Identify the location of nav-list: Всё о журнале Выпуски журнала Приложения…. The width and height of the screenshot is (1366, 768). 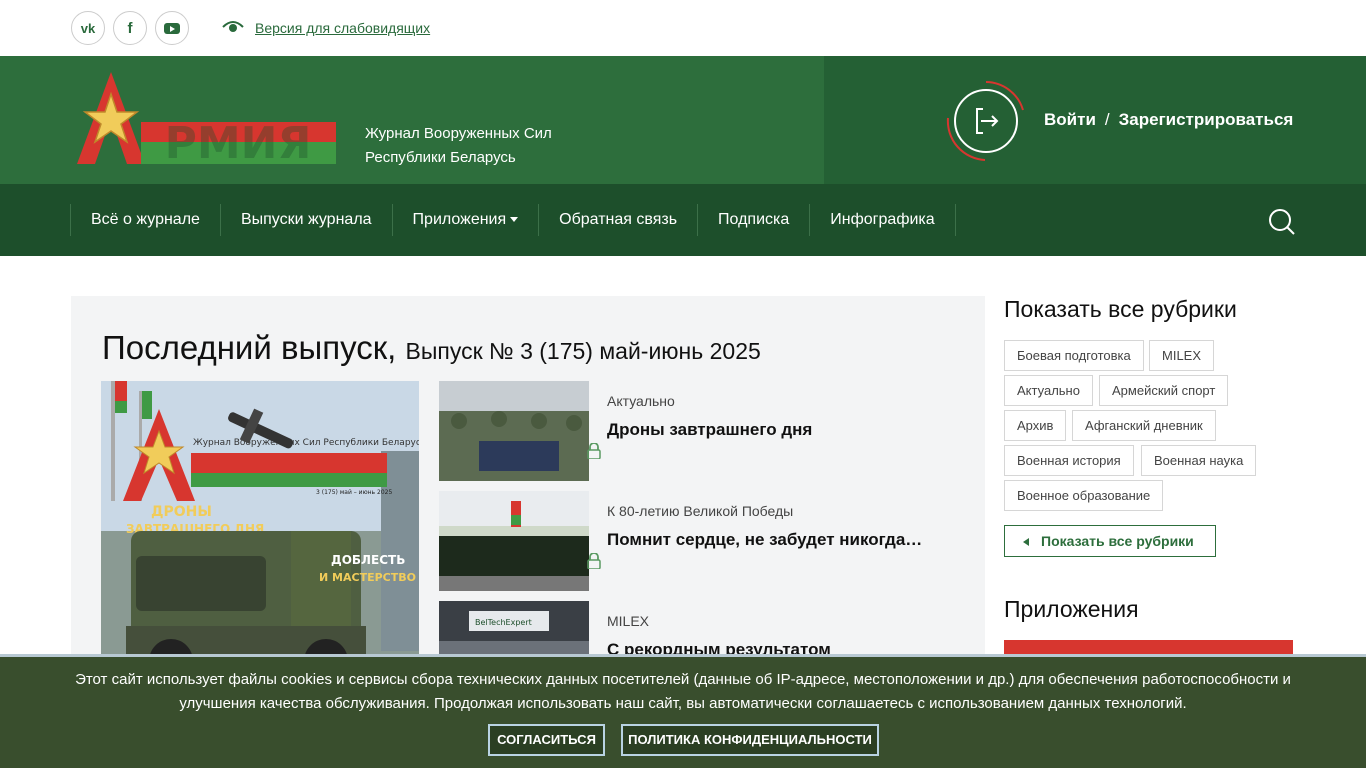
(513, 220).